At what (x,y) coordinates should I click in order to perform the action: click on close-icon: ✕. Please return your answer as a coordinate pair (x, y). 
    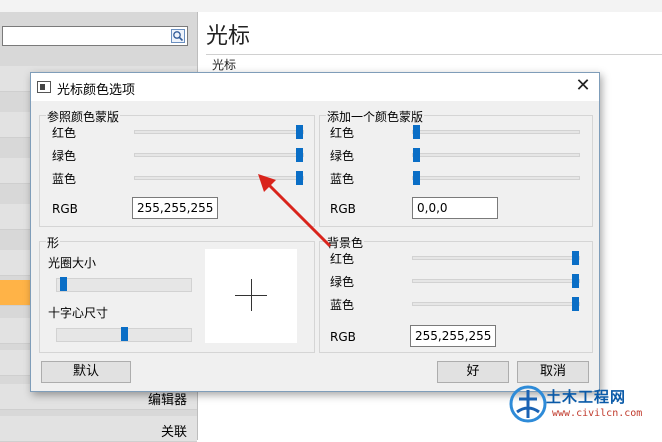
    Looking at the image, I should click on (583, 85).